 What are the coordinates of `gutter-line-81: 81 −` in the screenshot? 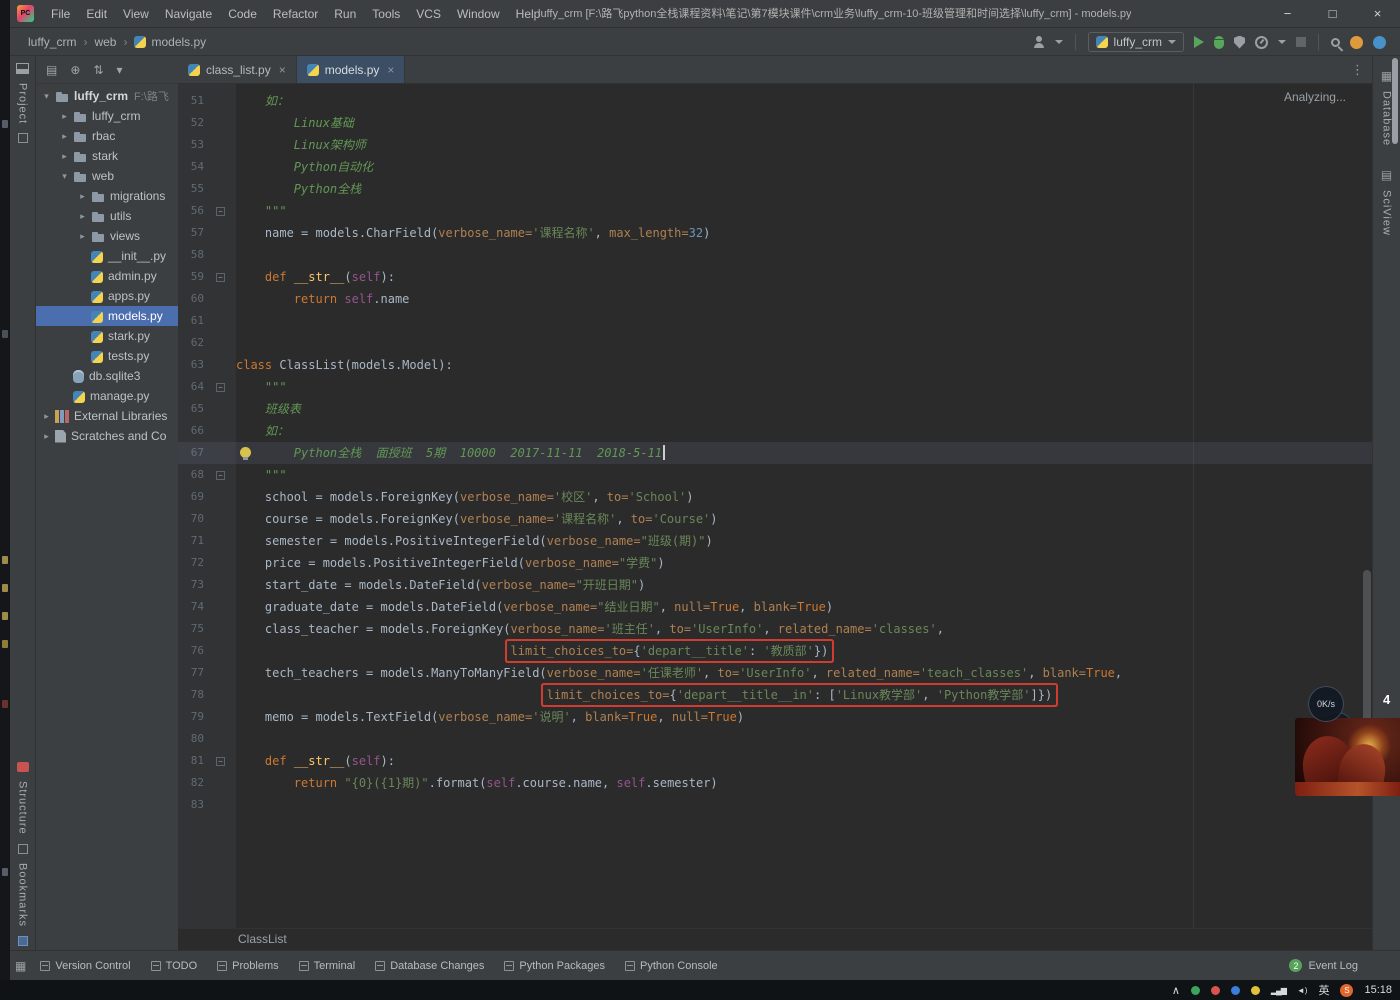 It's located at (206, 761).